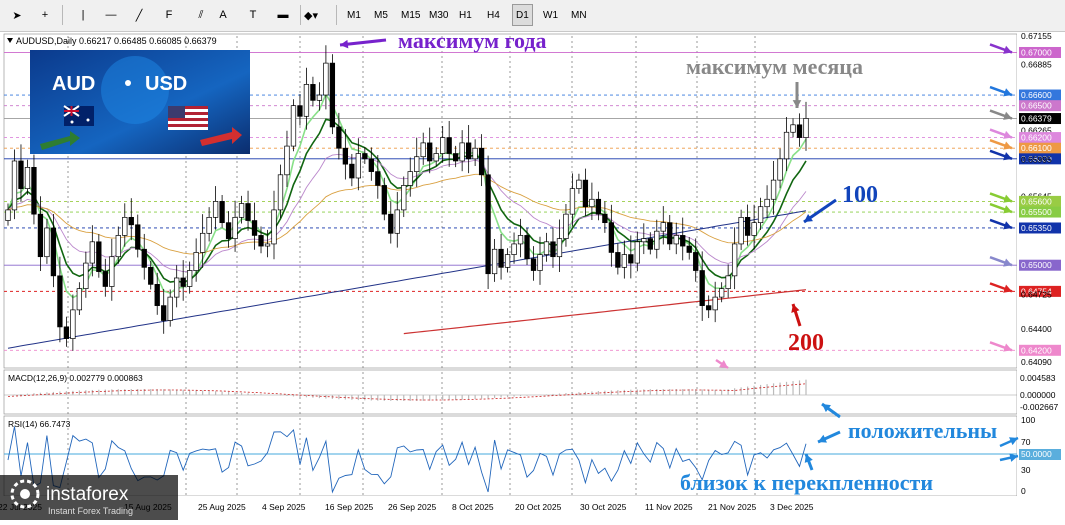 The width and height of the screenshot is (1065, 525). What do you see at coordinates (472, 42) in the screenshot?
I see `year-high-annotation: максимум года` at bounding box center [472, 42].